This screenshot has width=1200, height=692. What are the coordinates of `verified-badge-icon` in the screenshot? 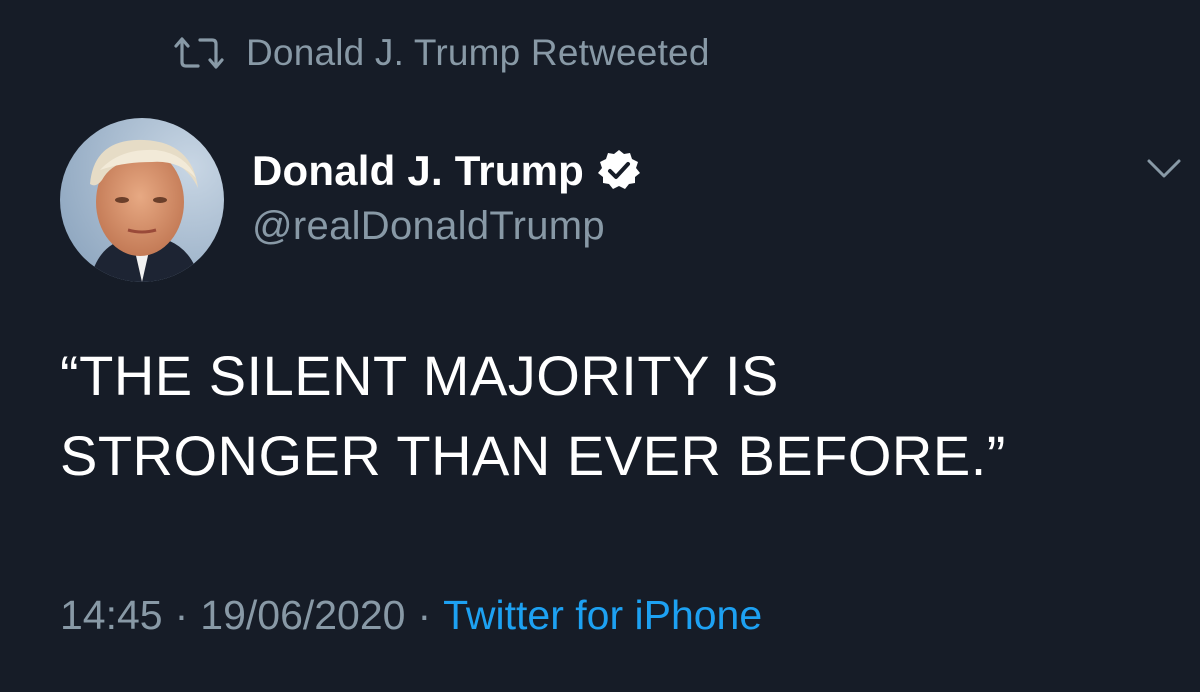 It's located at (619, 171).